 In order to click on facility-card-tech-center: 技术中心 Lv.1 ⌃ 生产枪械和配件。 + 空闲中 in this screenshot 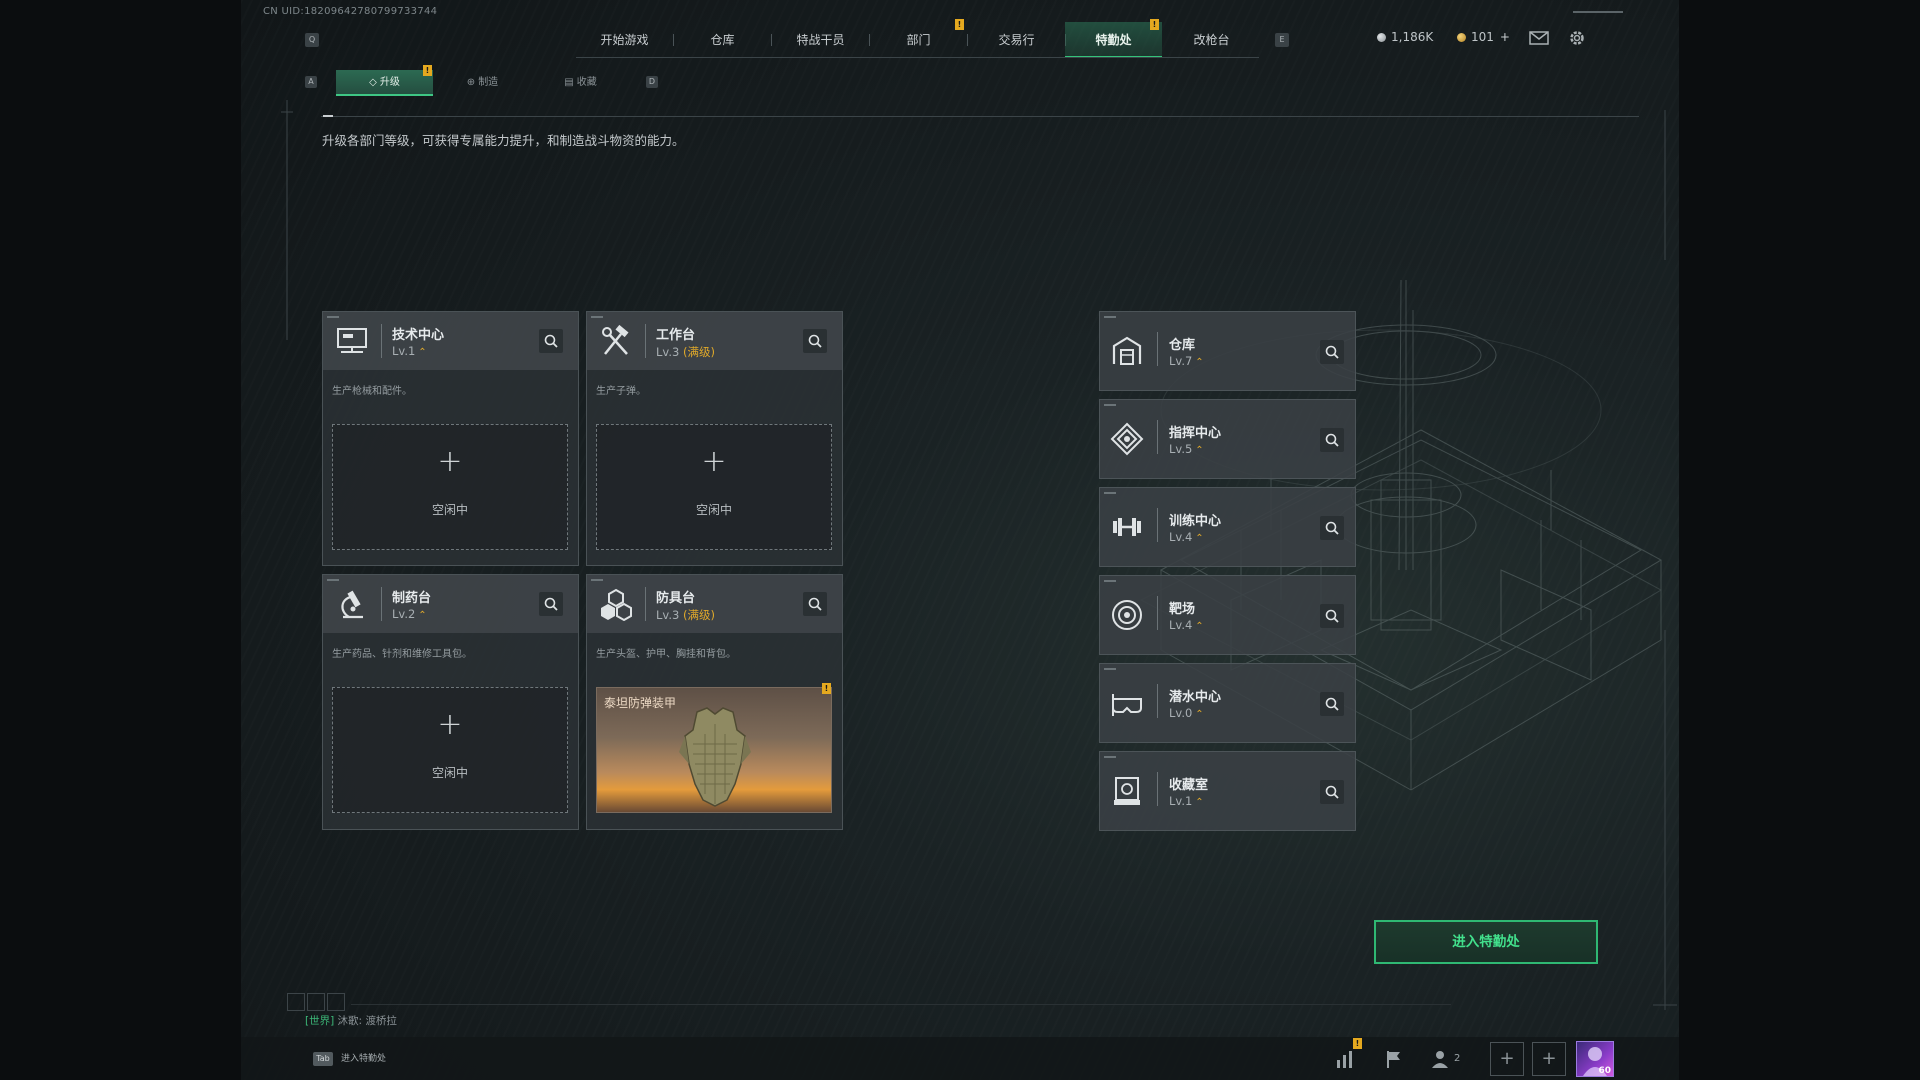, I will do `click(450, 438)`.